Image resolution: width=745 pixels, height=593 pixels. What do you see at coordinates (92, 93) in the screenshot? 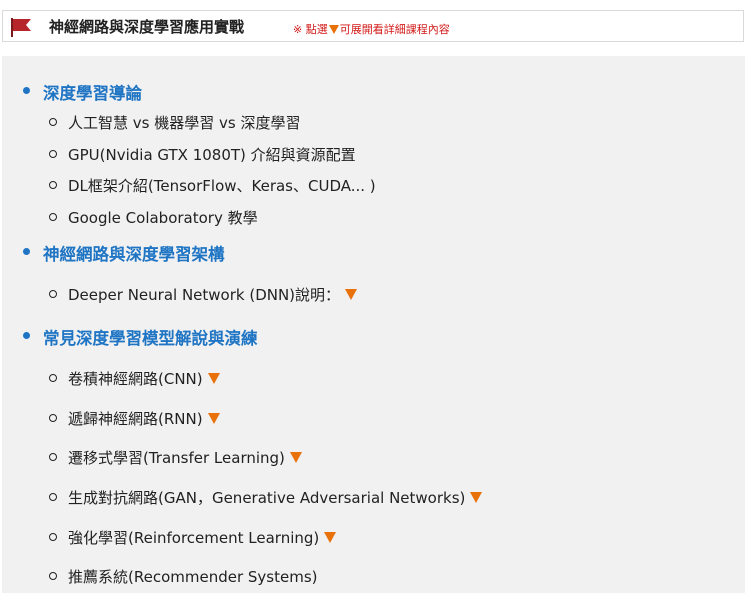
I see `section-title: 深度學習導論` at bounding box center [92, 93].